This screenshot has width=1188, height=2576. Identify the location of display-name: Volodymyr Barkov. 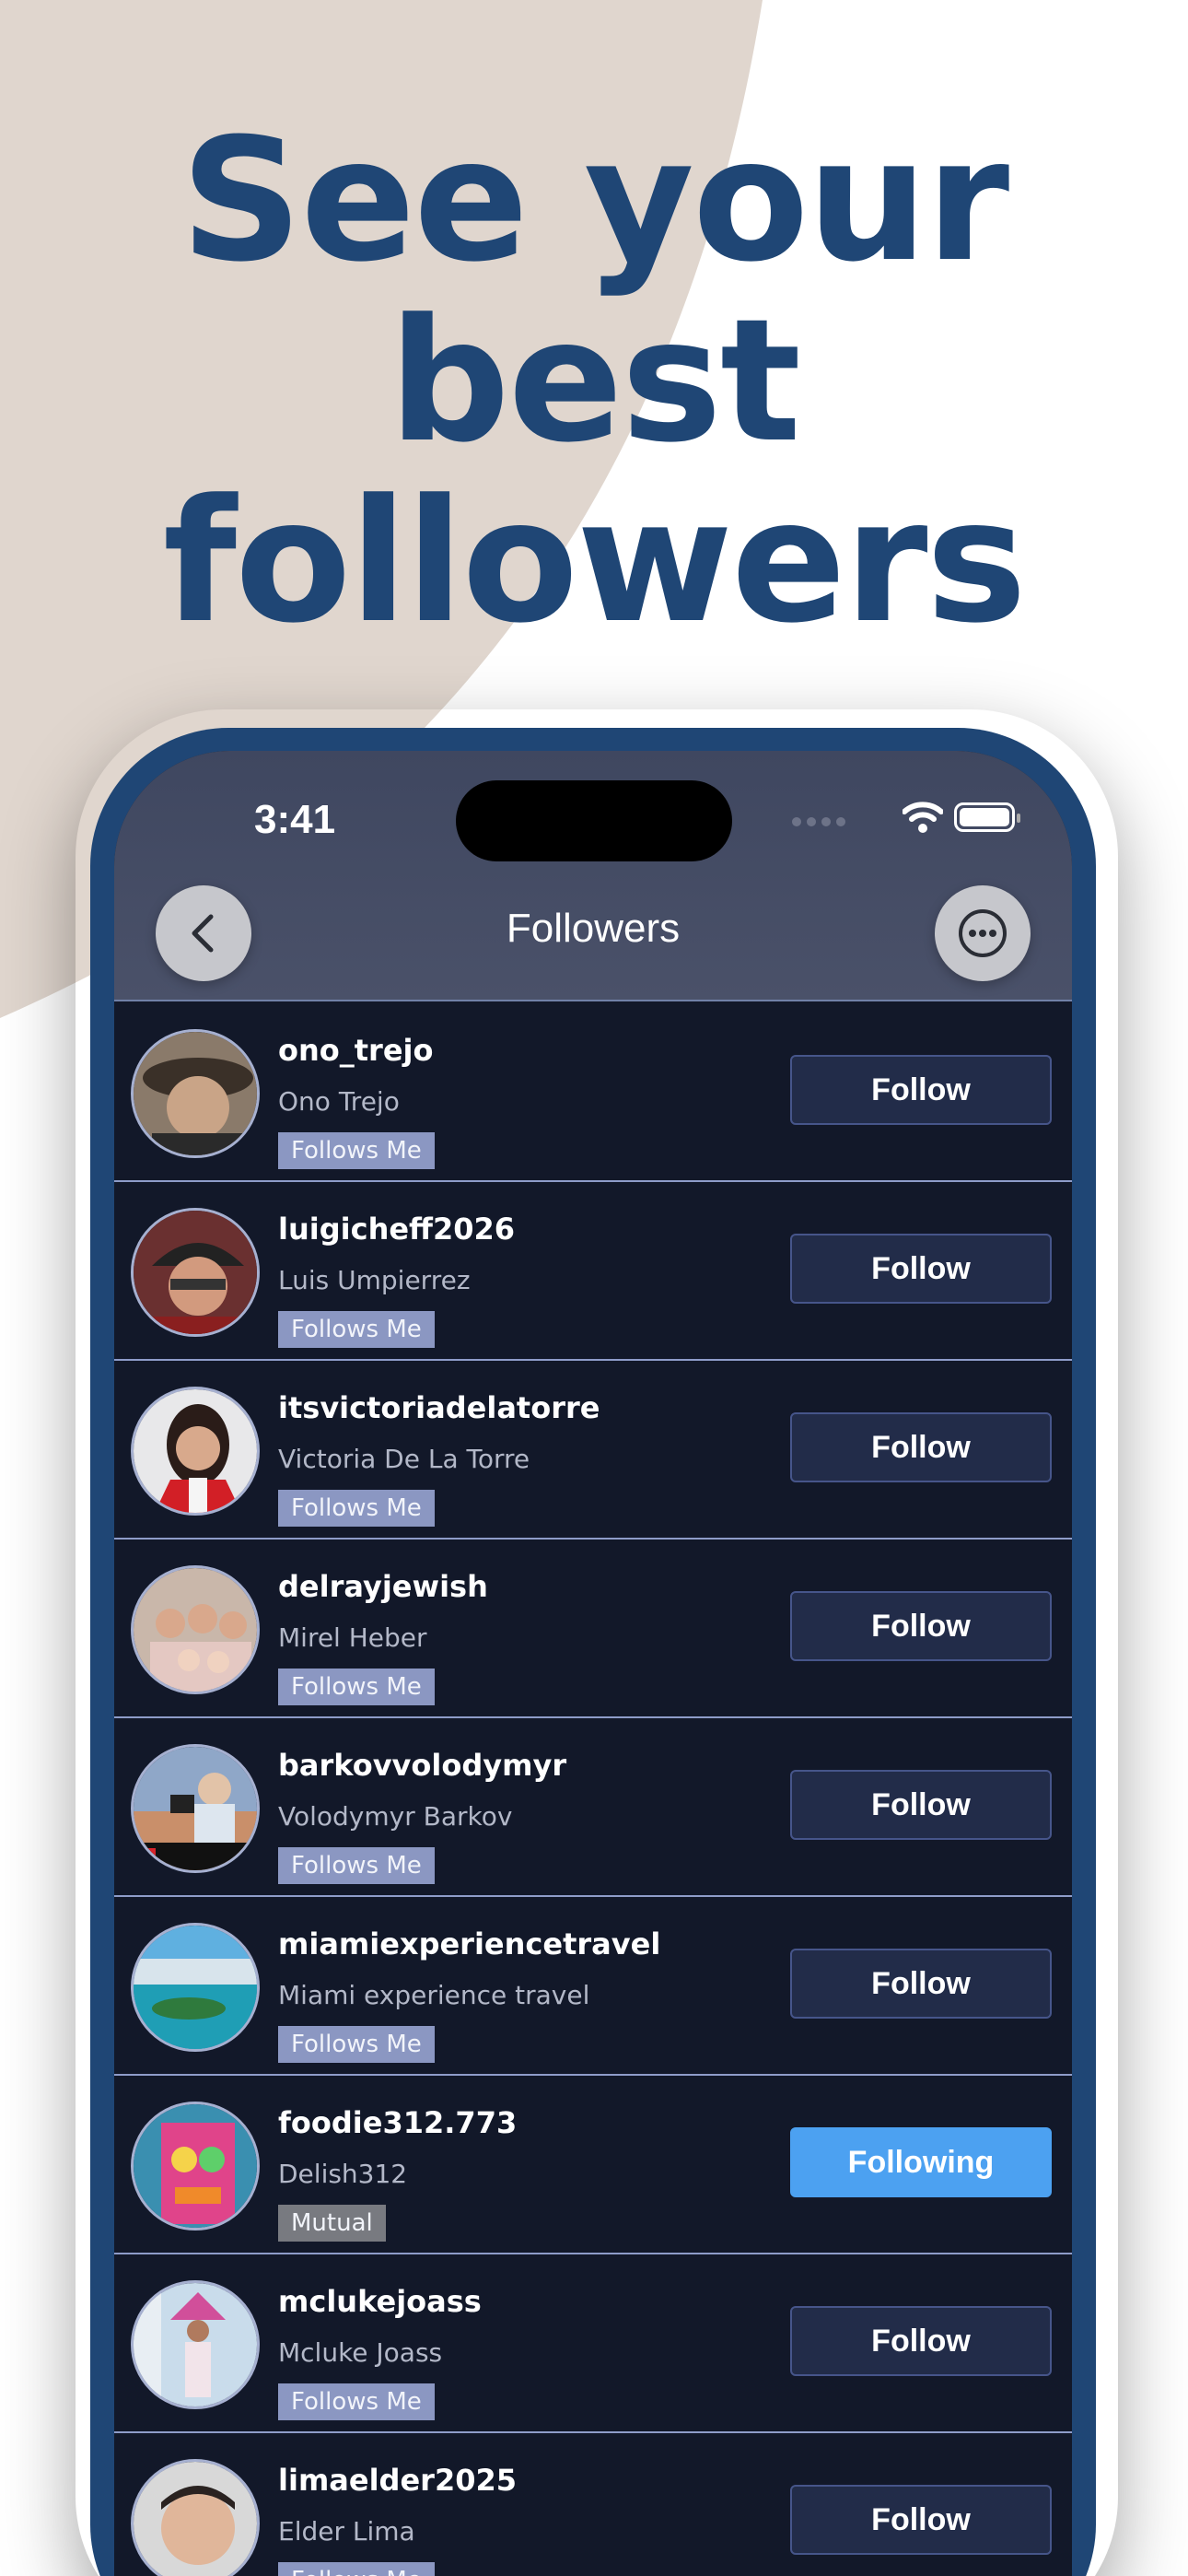
(395, 1816).